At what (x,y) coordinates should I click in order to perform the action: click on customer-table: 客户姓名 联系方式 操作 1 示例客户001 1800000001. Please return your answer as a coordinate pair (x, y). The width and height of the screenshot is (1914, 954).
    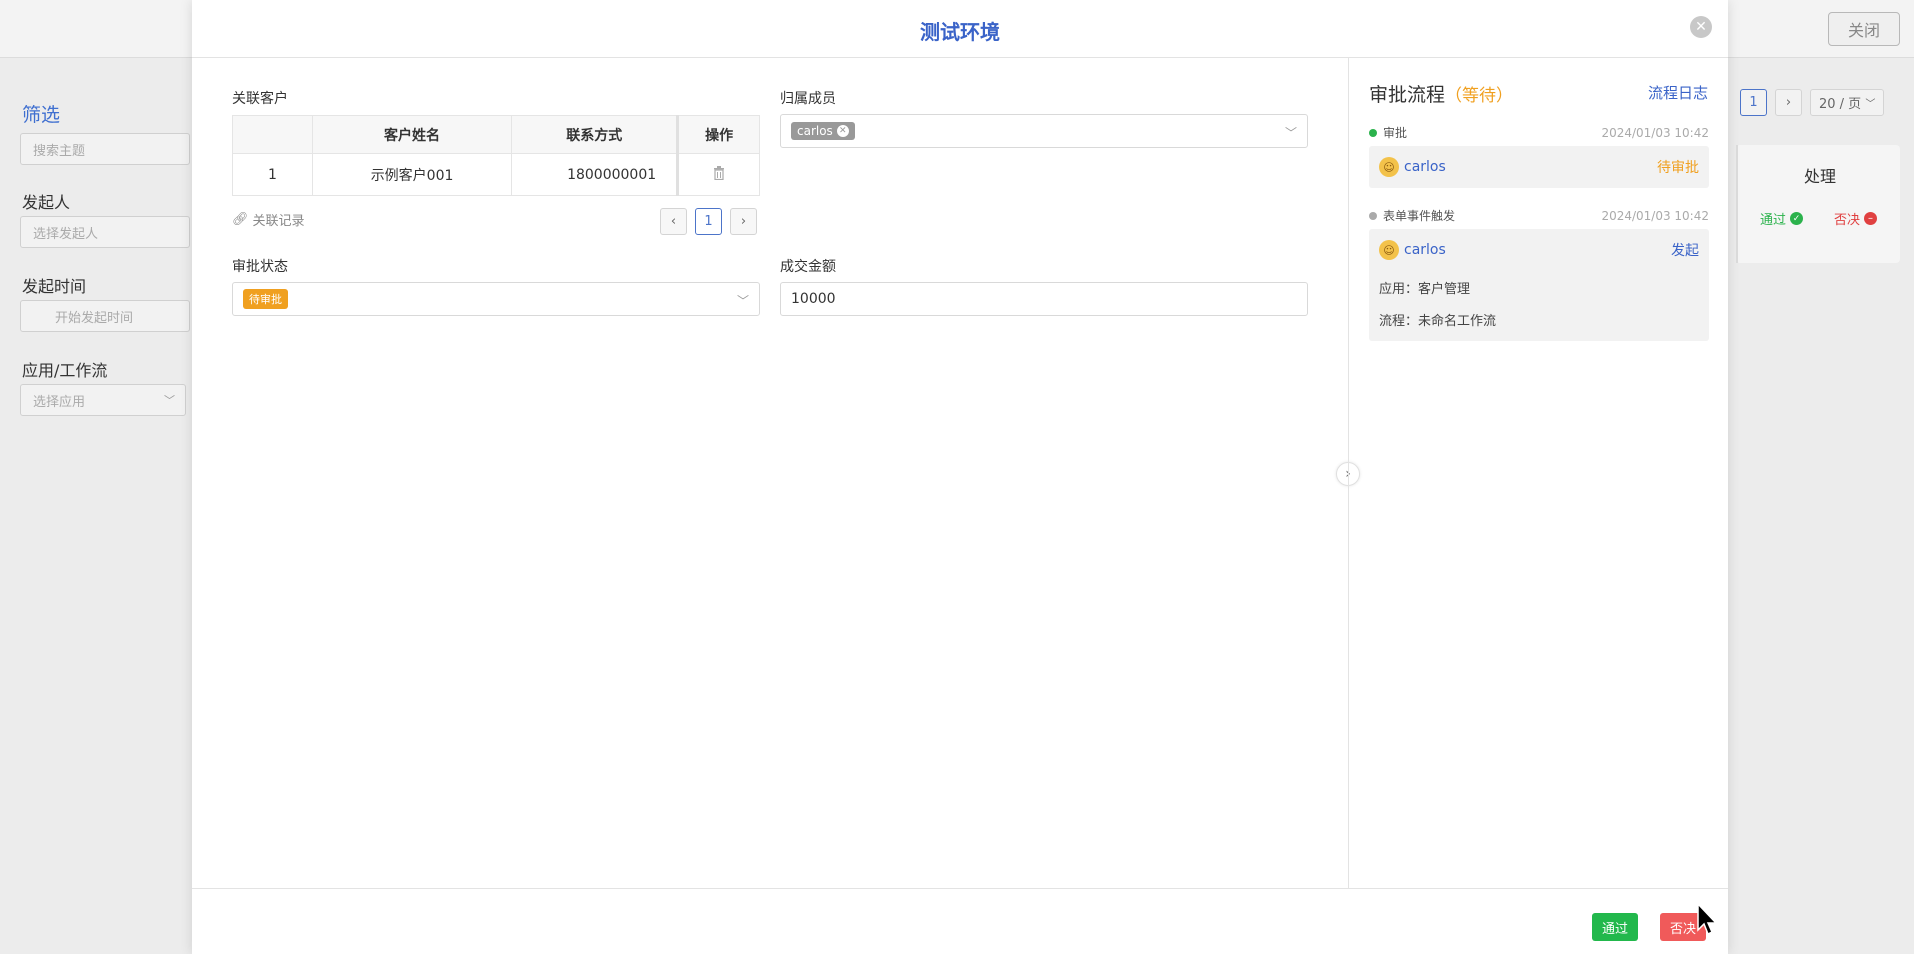
    Looking at the image, I should click on (496, 155).